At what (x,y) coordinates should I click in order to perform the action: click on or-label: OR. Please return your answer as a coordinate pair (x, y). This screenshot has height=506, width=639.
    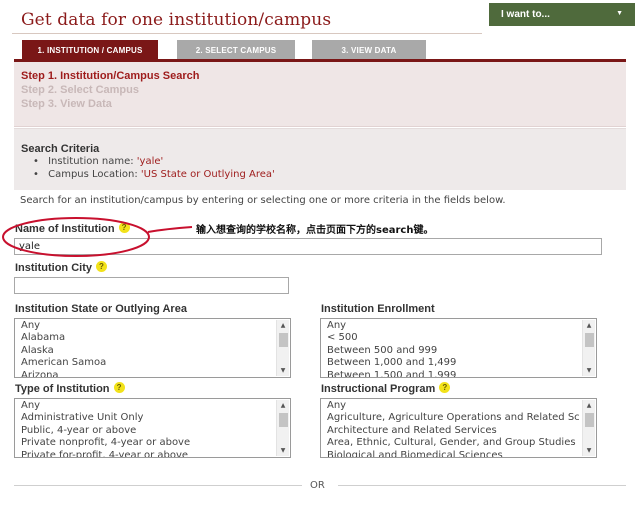
    Looking at the image, I should click on (317, 485).